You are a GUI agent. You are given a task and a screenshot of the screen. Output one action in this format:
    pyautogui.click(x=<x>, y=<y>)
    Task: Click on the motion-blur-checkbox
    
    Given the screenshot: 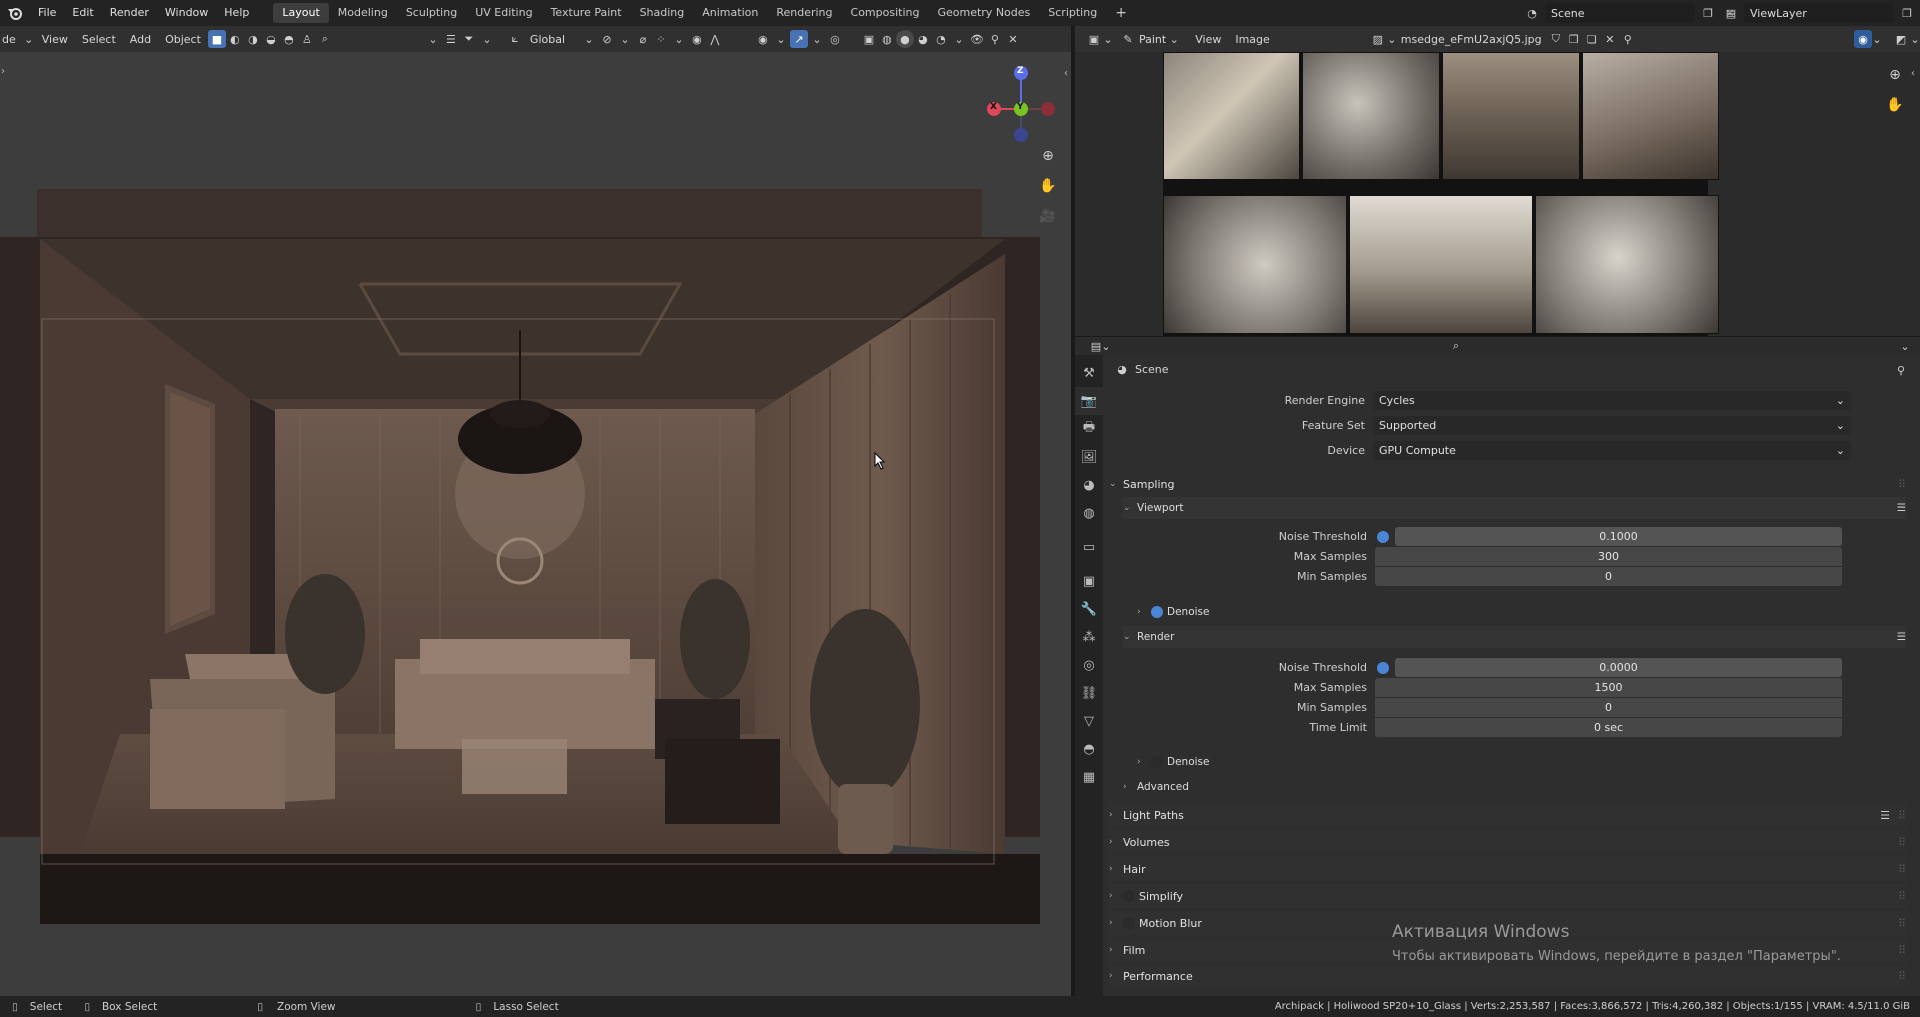 What is the action you would take?
    pyautogui.click(x=1129, y=923)
    